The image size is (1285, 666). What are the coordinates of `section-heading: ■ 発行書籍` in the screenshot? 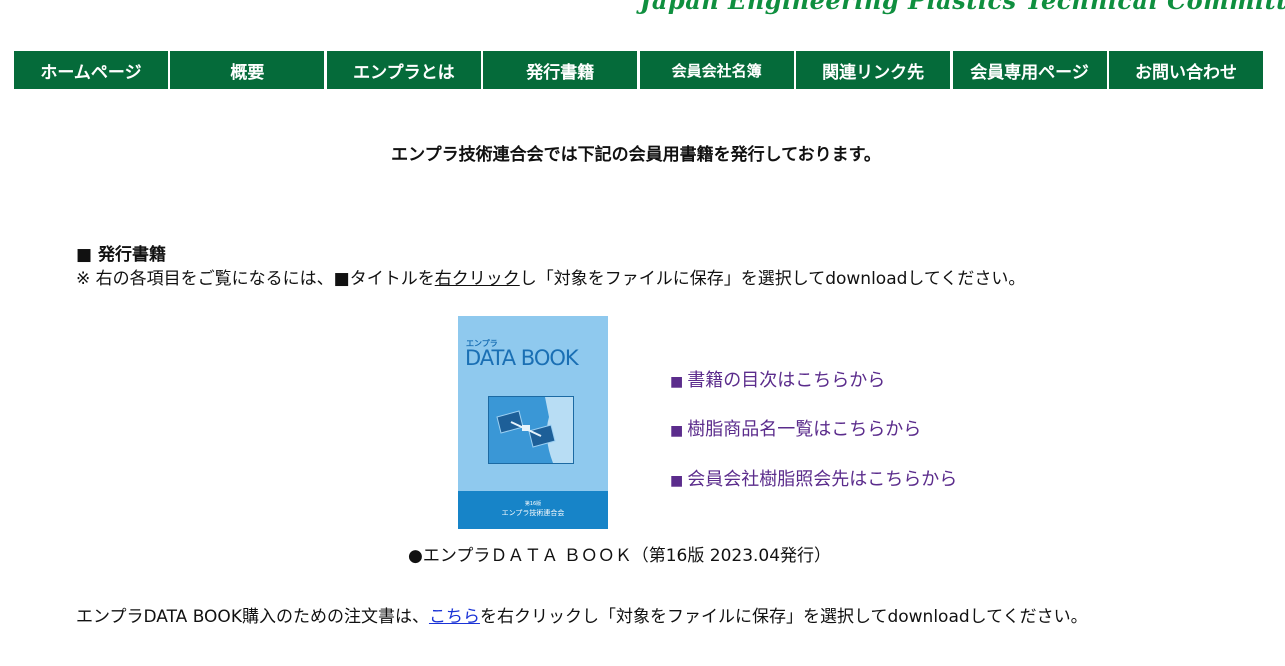 It's located at (121, 255).